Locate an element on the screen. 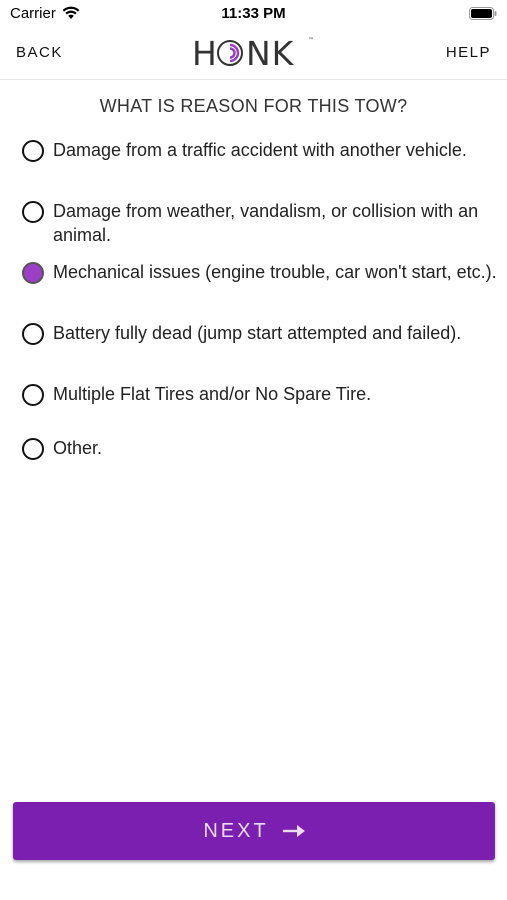  radio-button-selected is located at coordinates (33, 273).